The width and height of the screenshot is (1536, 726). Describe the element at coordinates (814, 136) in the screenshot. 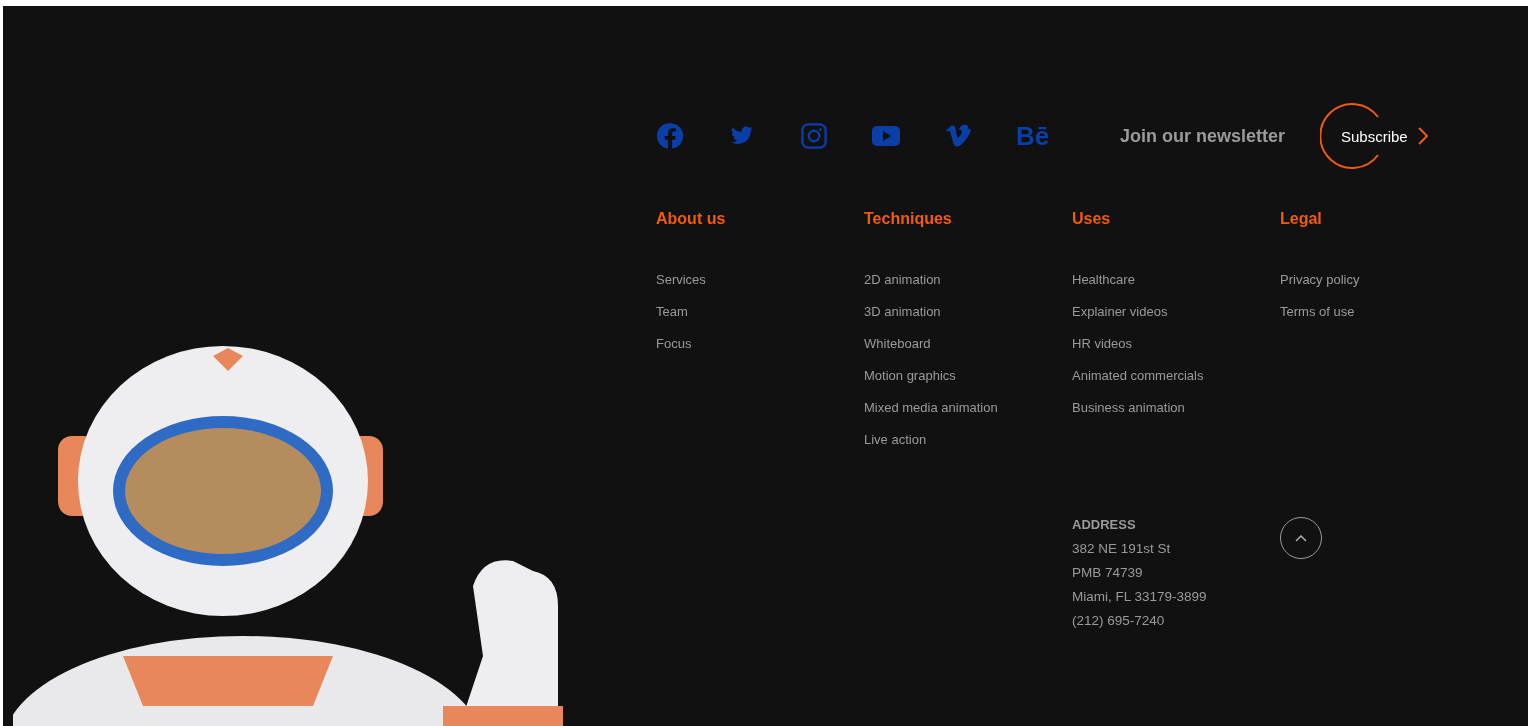

I see `instagram-icon` at that location.